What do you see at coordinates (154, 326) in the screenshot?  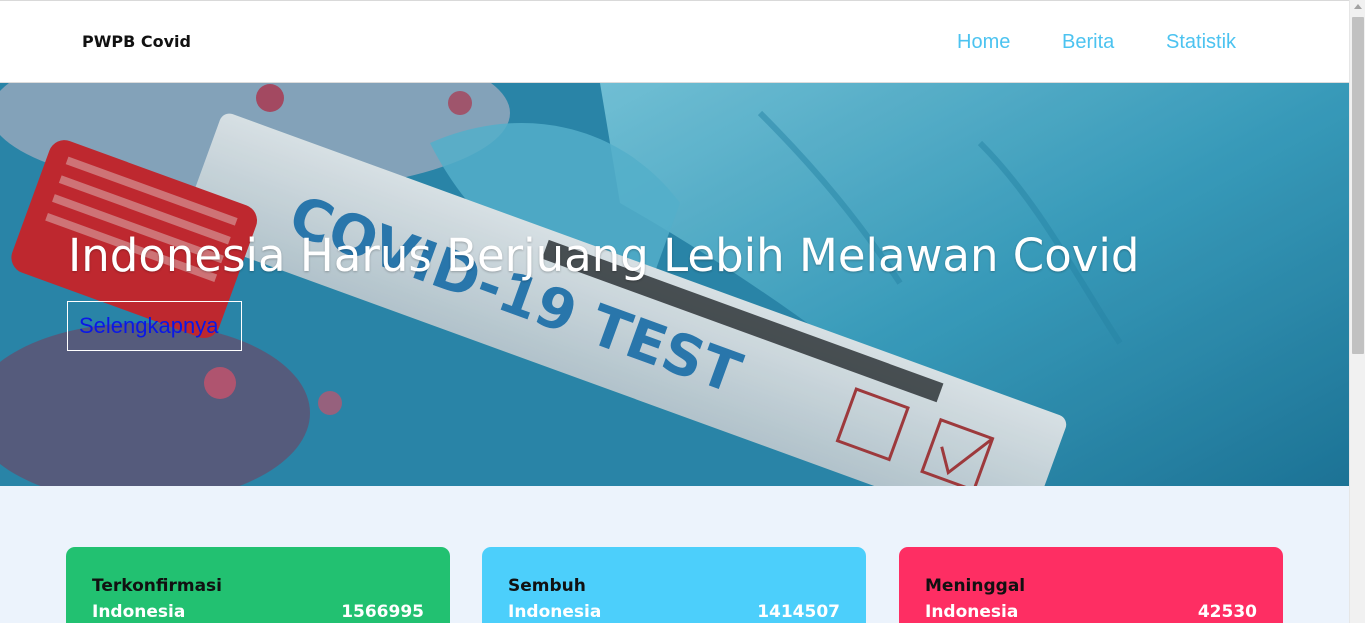 I see `read-more-button: Selengkapnya` at bounding box center [154, 326].